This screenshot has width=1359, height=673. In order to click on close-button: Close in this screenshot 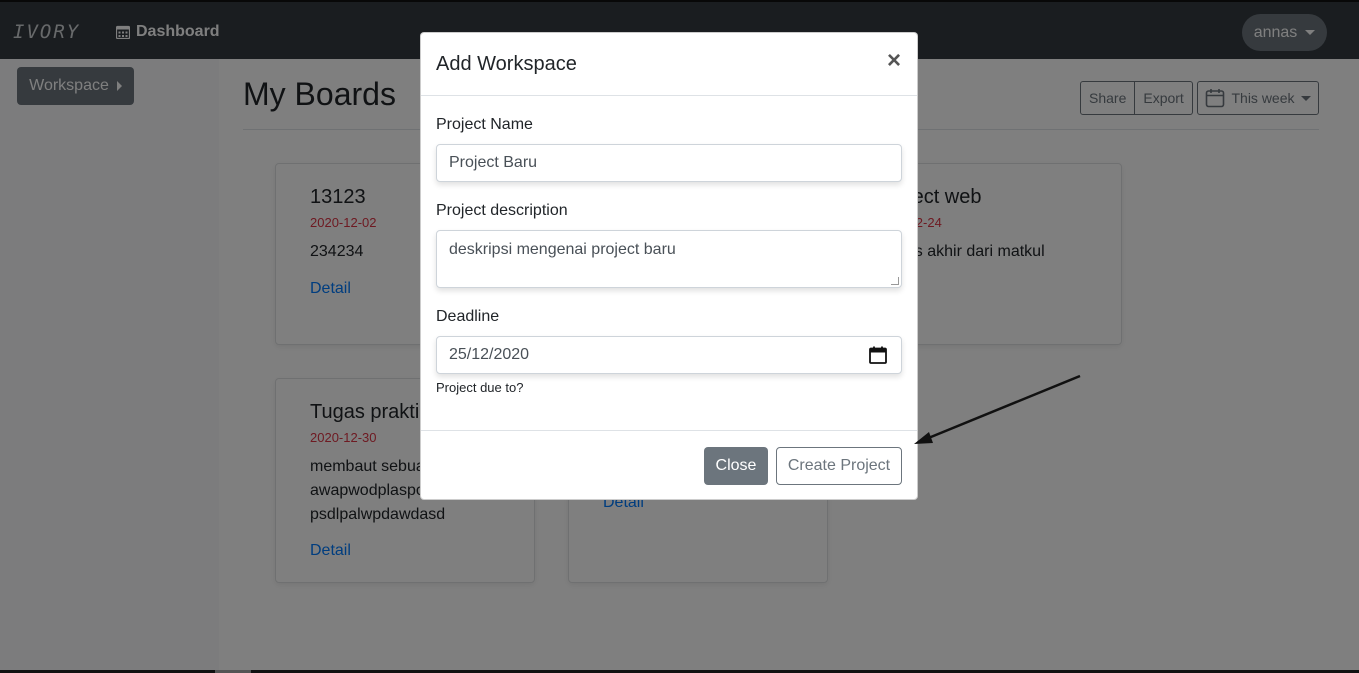, I will do `click(736, 466)`.